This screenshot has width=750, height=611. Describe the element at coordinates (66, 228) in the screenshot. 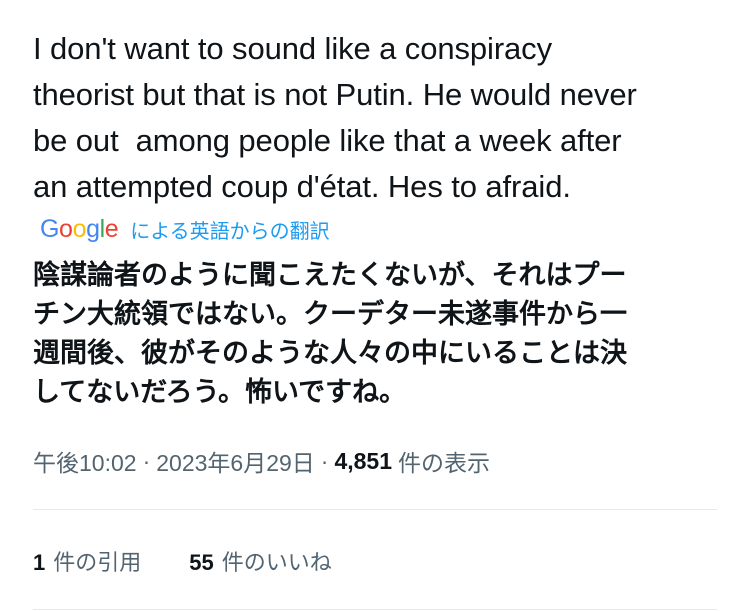

I see `google-logo-letter-o1: o` at that location.